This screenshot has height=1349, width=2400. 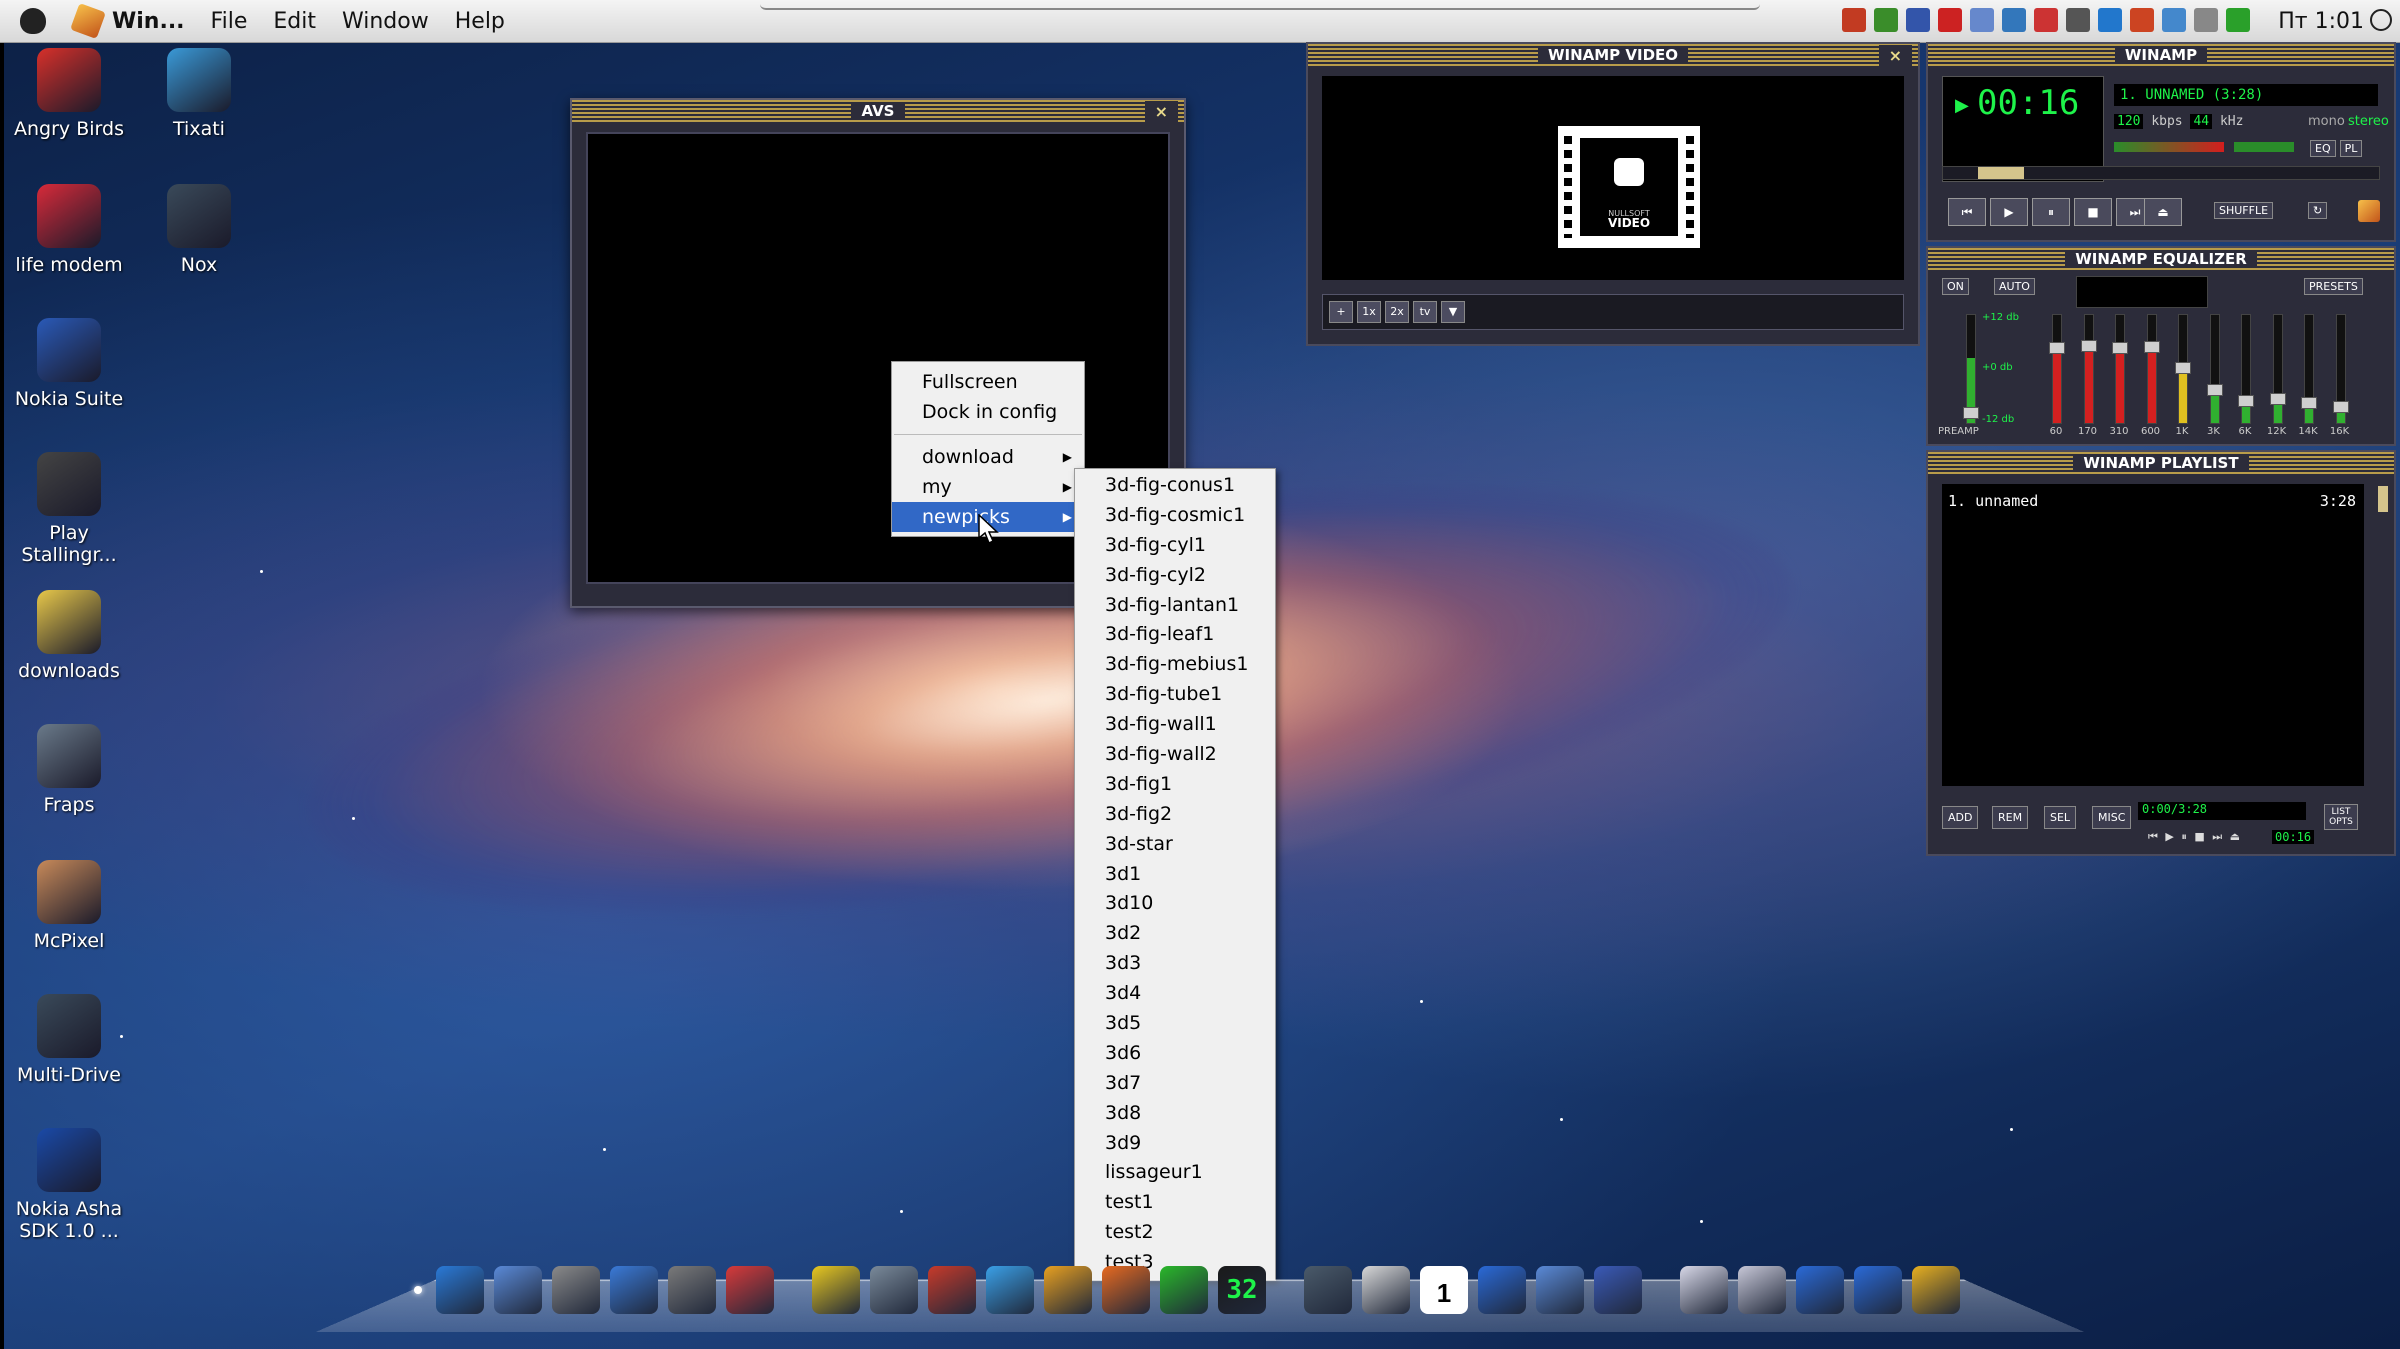 I want to click on close-icon: ×, so click(x=1895, y=56).